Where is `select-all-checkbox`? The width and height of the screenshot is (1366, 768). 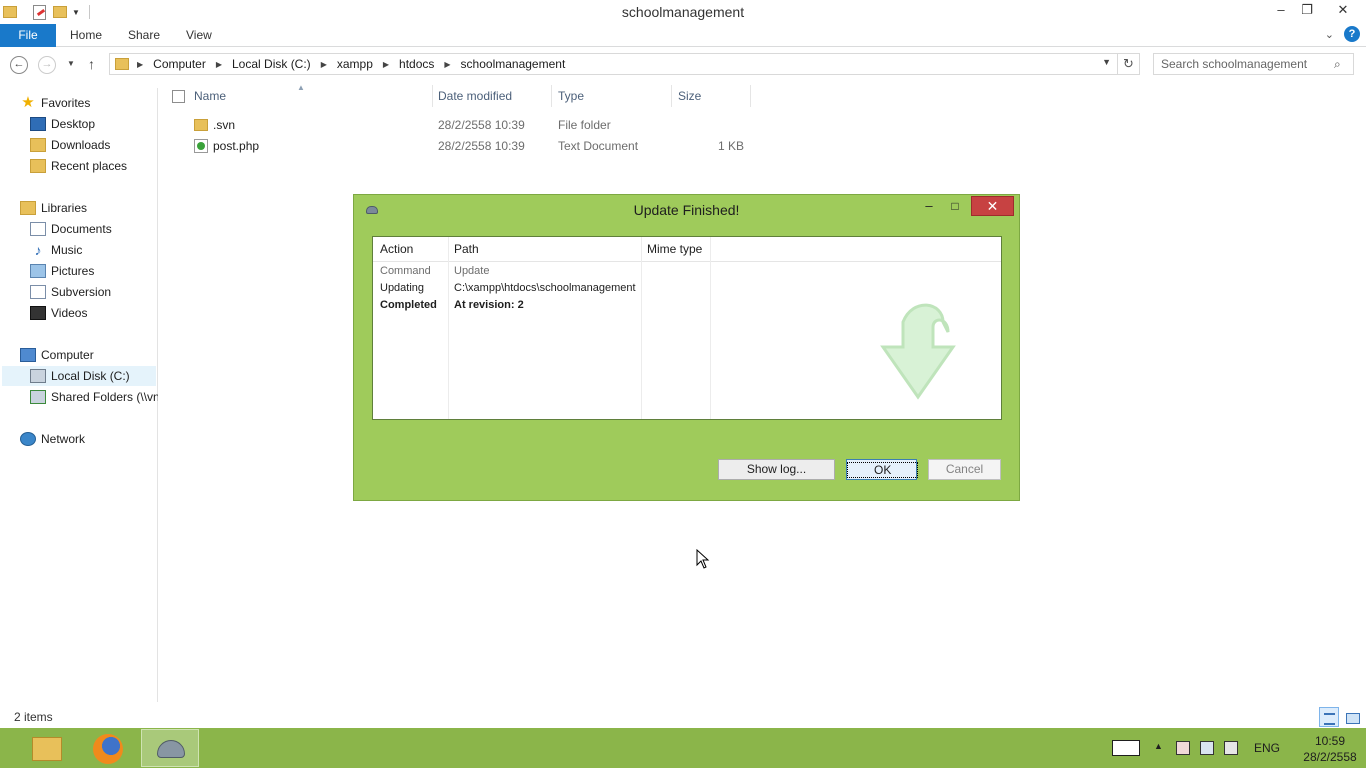
select-all-checkbox is located at coordinates (178, 96).